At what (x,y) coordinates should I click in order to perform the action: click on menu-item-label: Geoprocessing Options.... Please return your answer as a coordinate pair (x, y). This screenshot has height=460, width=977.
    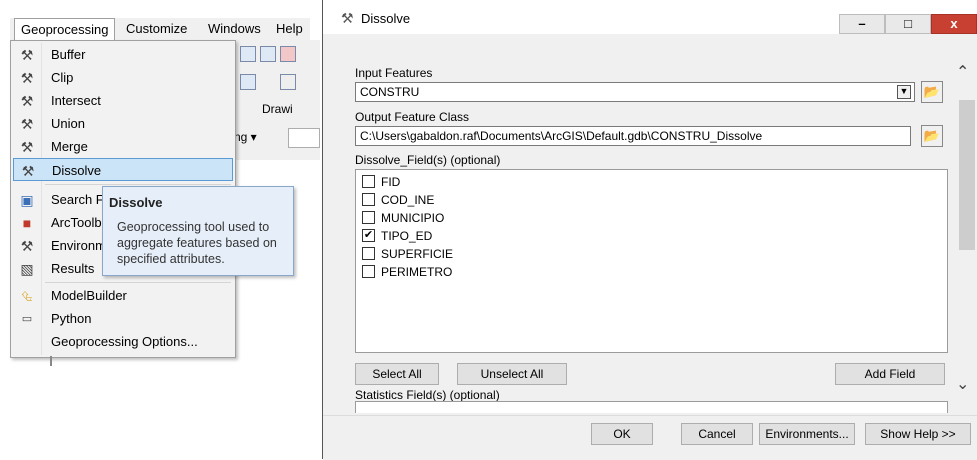
    Looking at the image, I should click on (124, 341).